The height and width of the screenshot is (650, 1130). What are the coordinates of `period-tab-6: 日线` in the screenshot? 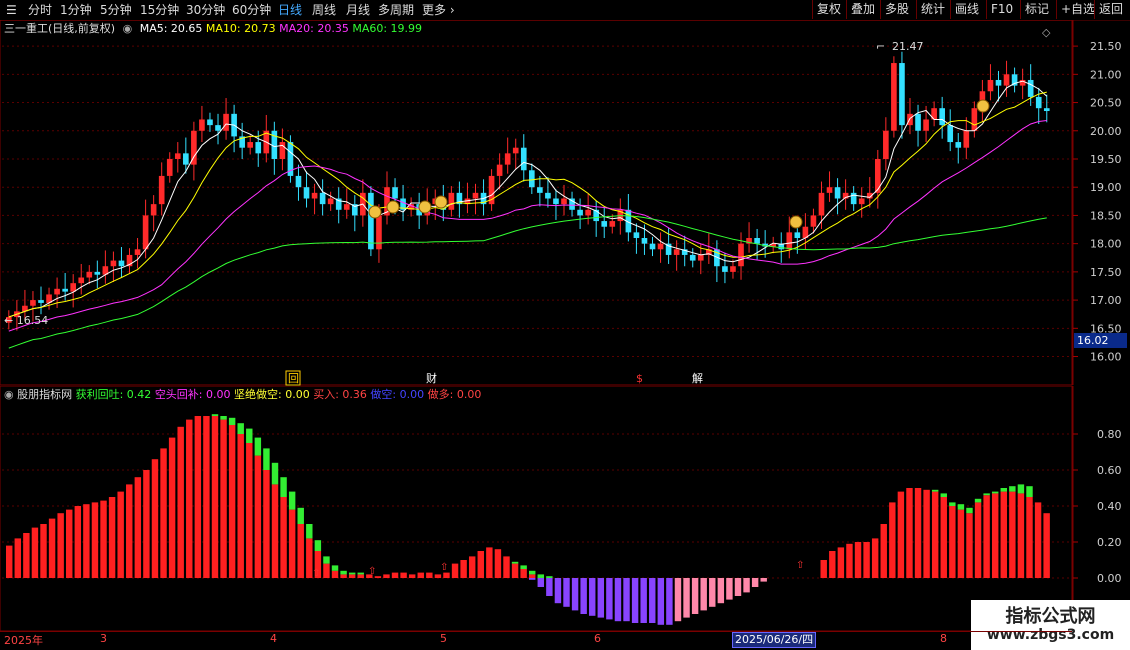 It's located at (290, 10).